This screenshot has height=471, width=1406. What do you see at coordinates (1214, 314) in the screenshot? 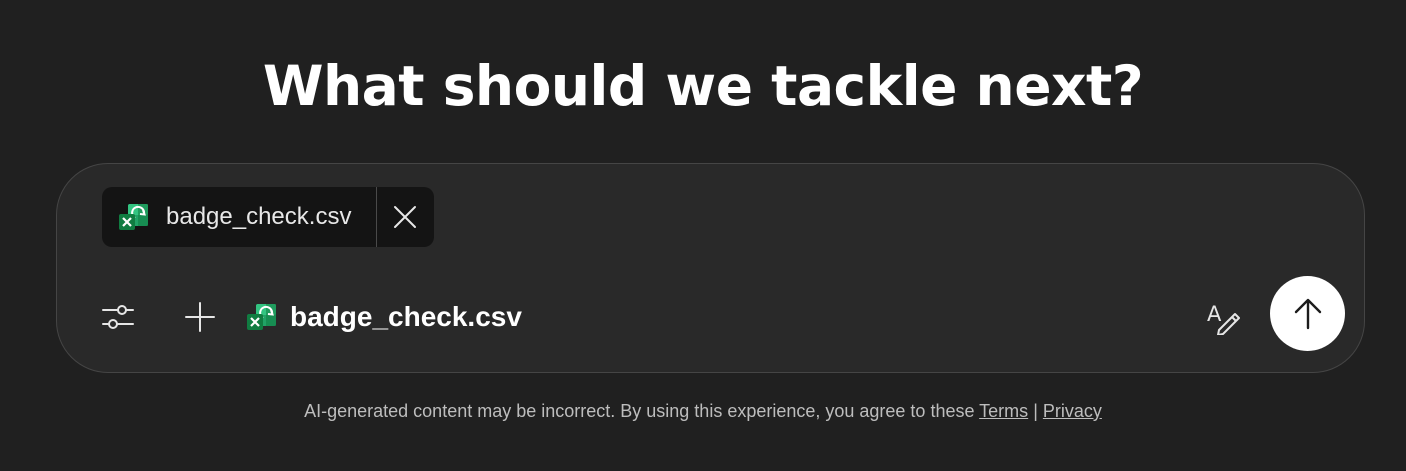
I see `svg-text: A` at bounding box center [1214, 314].